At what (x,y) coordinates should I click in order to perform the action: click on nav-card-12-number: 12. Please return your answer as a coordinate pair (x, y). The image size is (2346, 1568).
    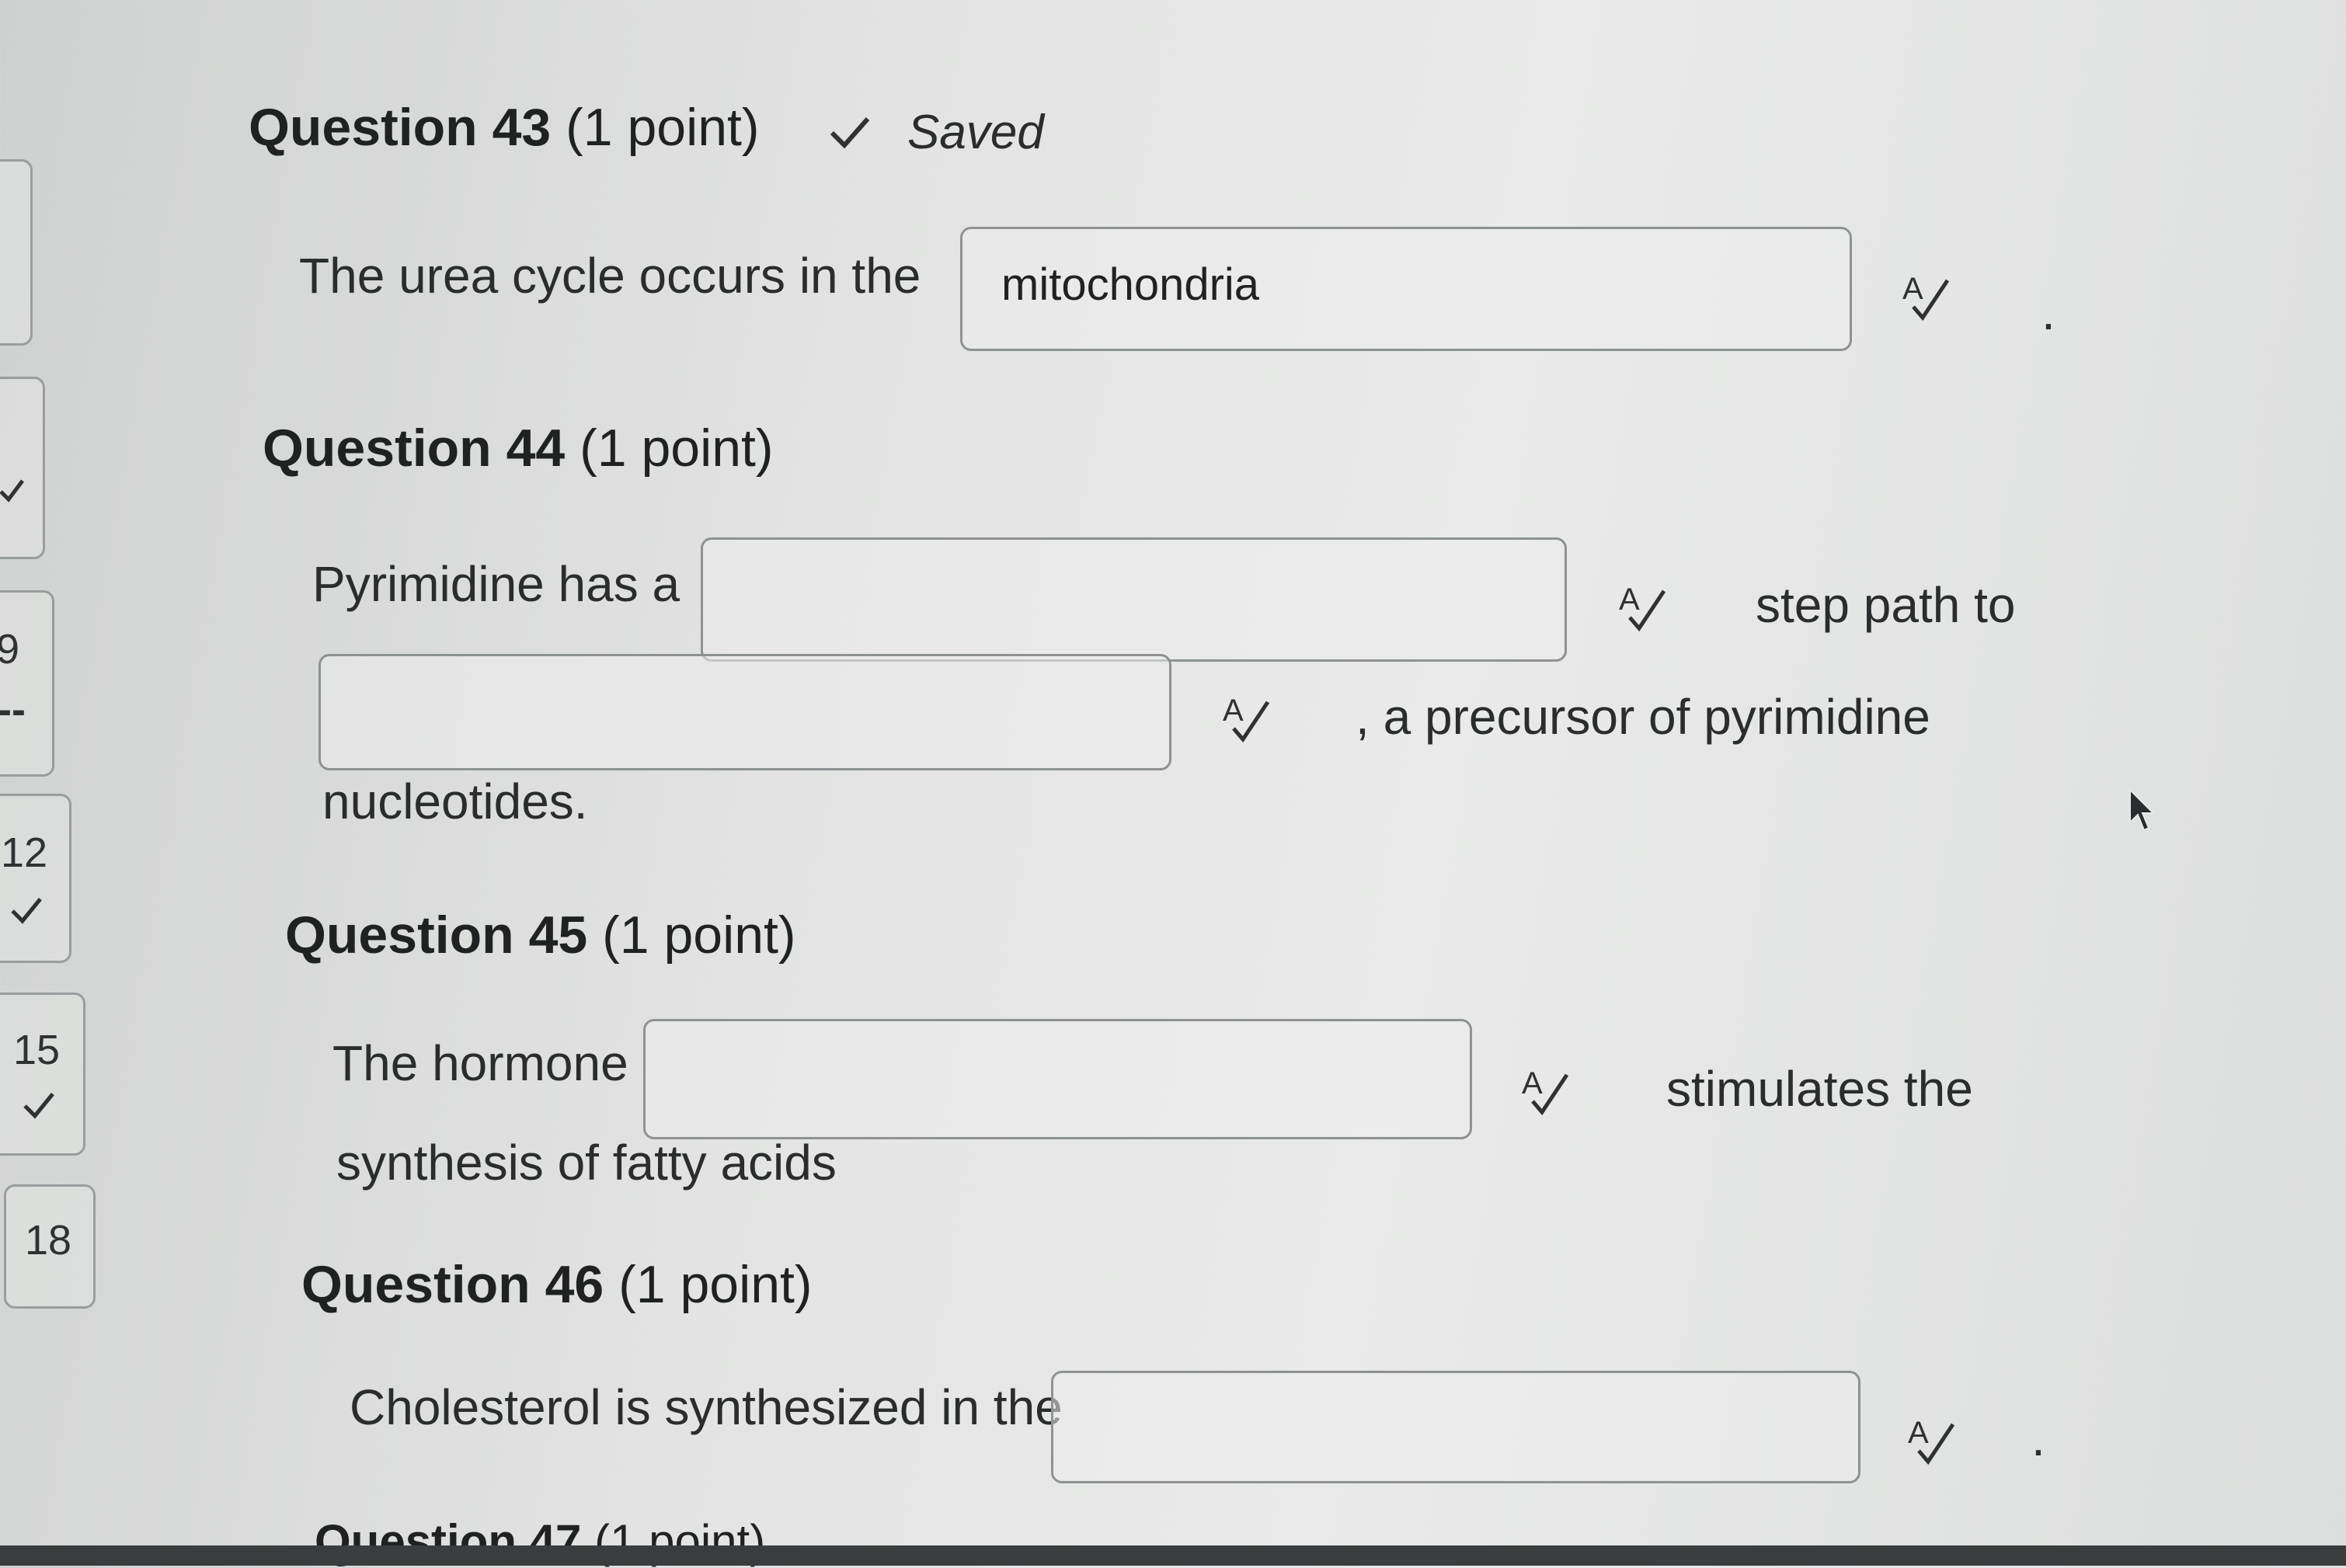
    Looking at the image, I should click on (24, 853).